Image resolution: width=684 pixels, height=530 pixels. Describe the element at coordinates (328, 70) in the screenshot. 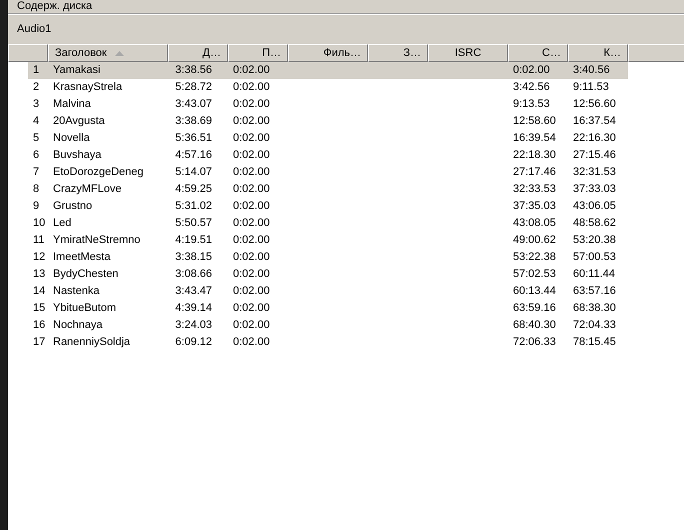

I see `table-row: 1 Yamakasi 3:38.56 0:02.00 0:02.00 3:40.56` at that location.